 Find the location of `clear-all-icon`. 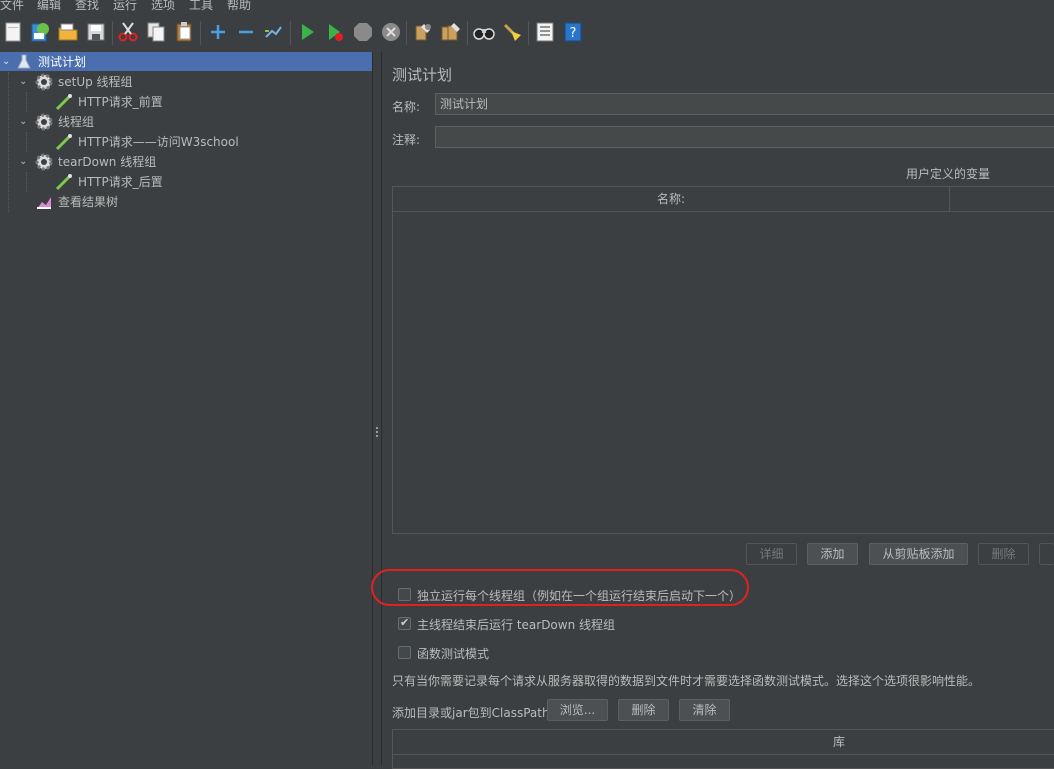

clear-all-icon is located at coordinates (451, 32).